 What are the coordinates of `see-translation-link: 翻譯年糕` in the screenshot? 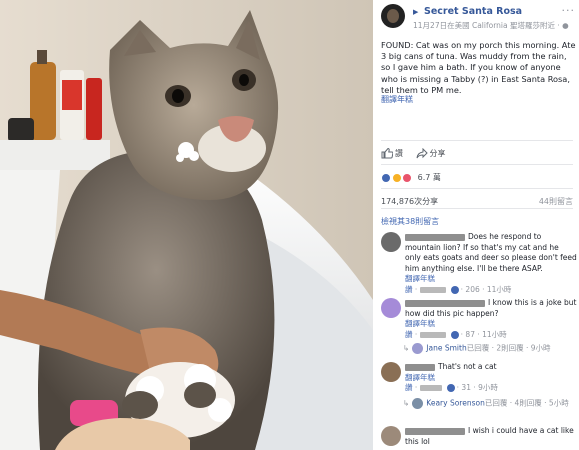 It's located at (397, 99).